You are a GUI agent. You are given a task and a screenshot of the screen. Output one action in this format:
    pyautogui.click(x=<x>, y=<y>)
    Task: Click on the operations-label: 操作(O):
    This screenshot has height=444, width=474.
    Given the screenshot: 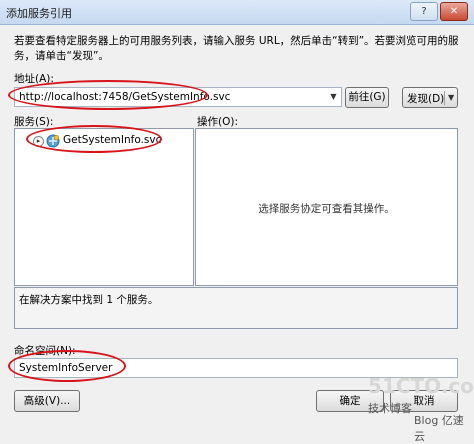 What is the action you would take?
    pyautogui.click(x=217, y=122)
    